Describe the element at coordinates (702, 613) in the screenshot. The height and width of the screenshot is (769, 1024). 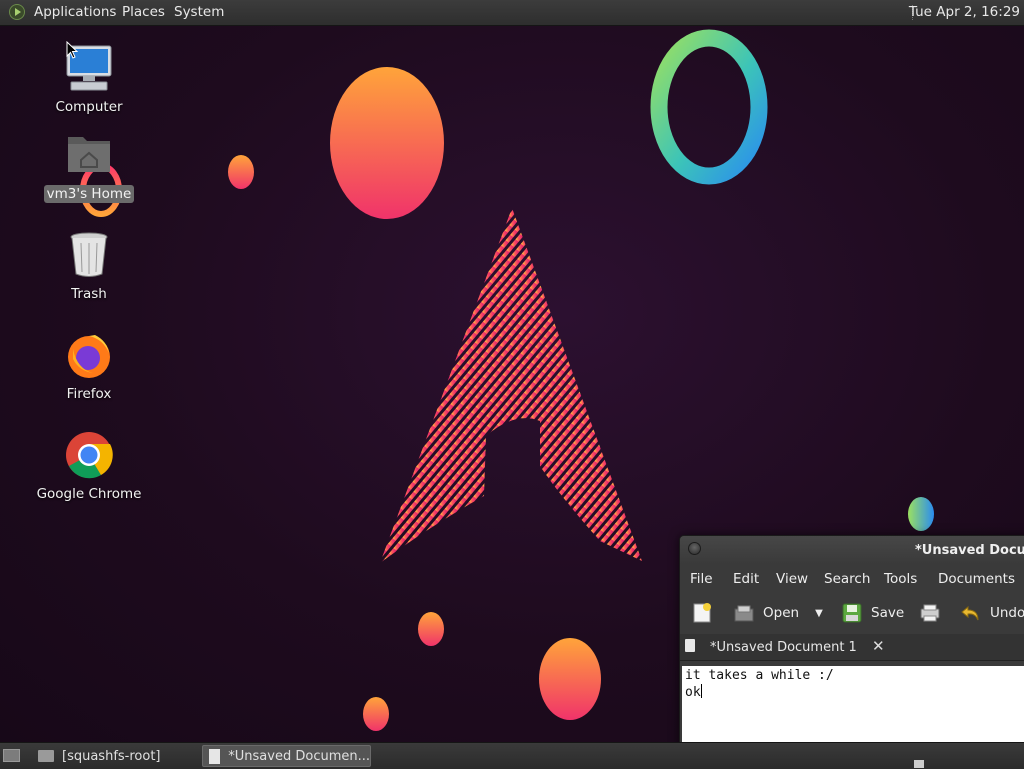
I see `new-document-icon` at that location.